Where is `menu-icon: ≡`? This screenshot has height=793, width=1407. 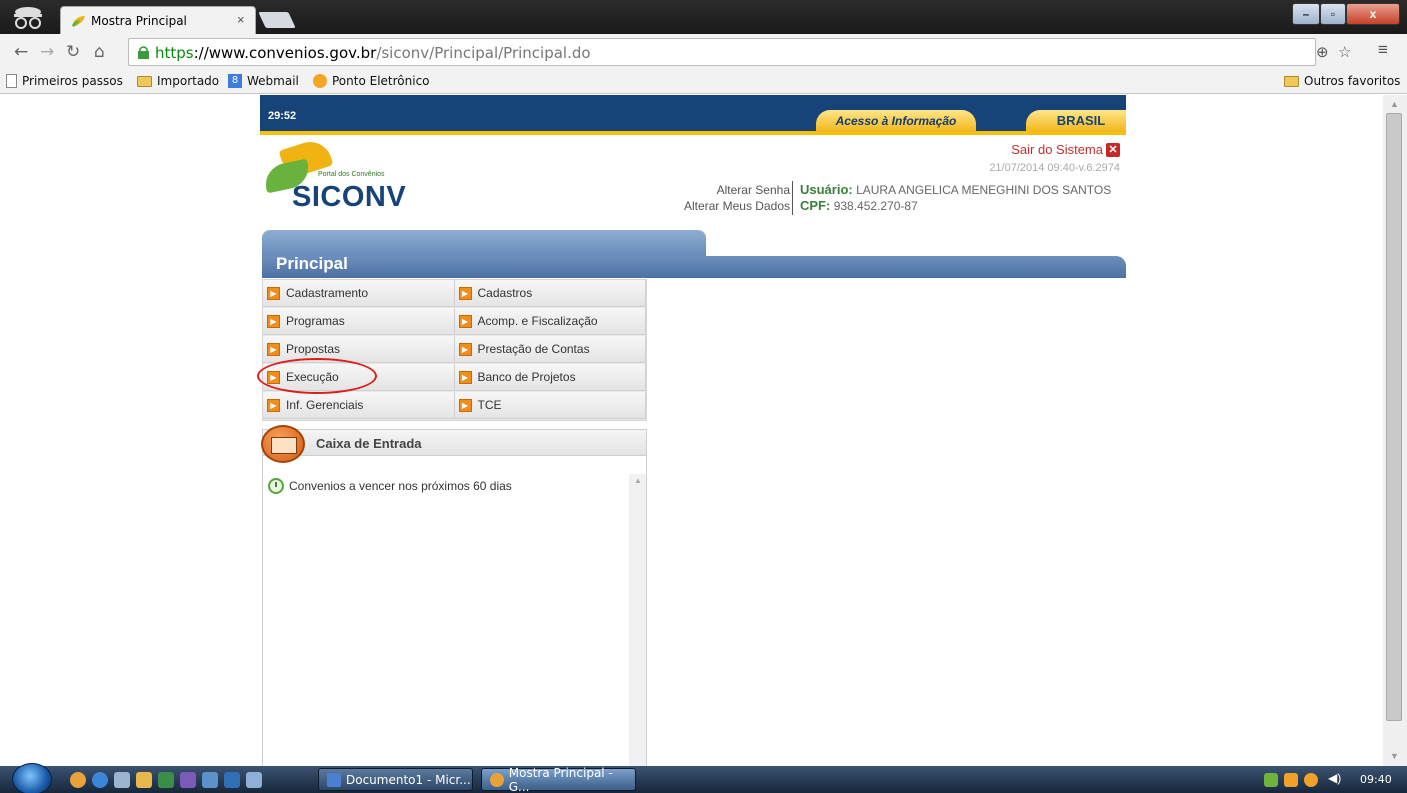 menu-icon: ≡ is located at coordinates (1383, 50).